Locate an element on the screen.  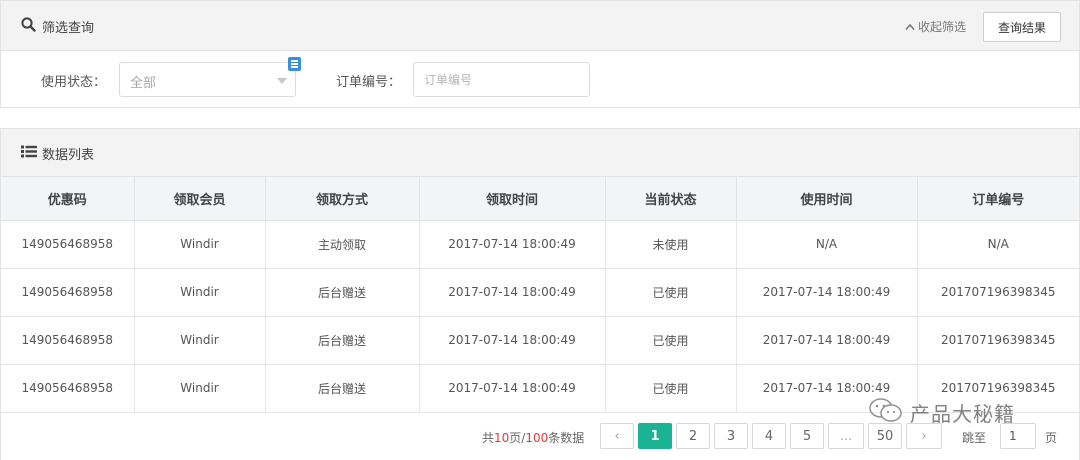
column-header-member: 领取会员 is located at coordinates (200, 199).